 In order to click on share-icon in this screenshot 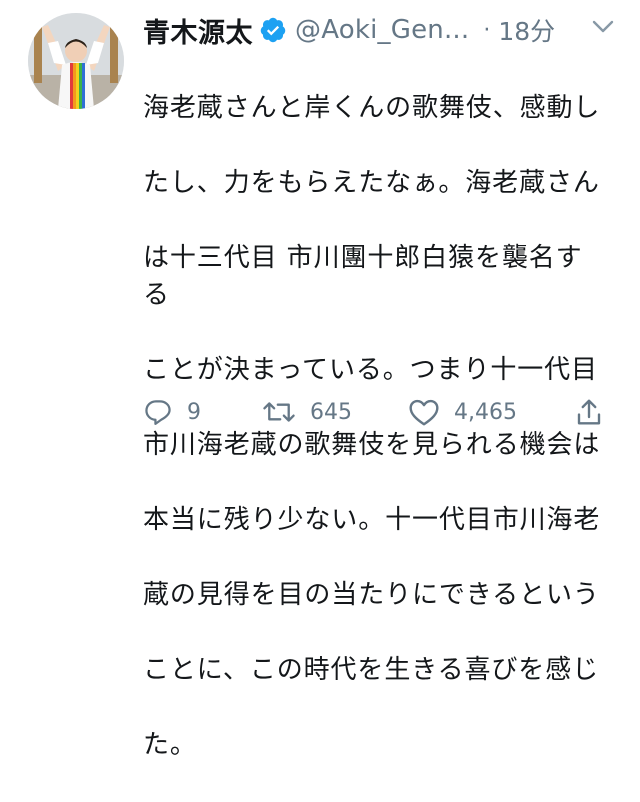, I will do `click(589, 412)`.